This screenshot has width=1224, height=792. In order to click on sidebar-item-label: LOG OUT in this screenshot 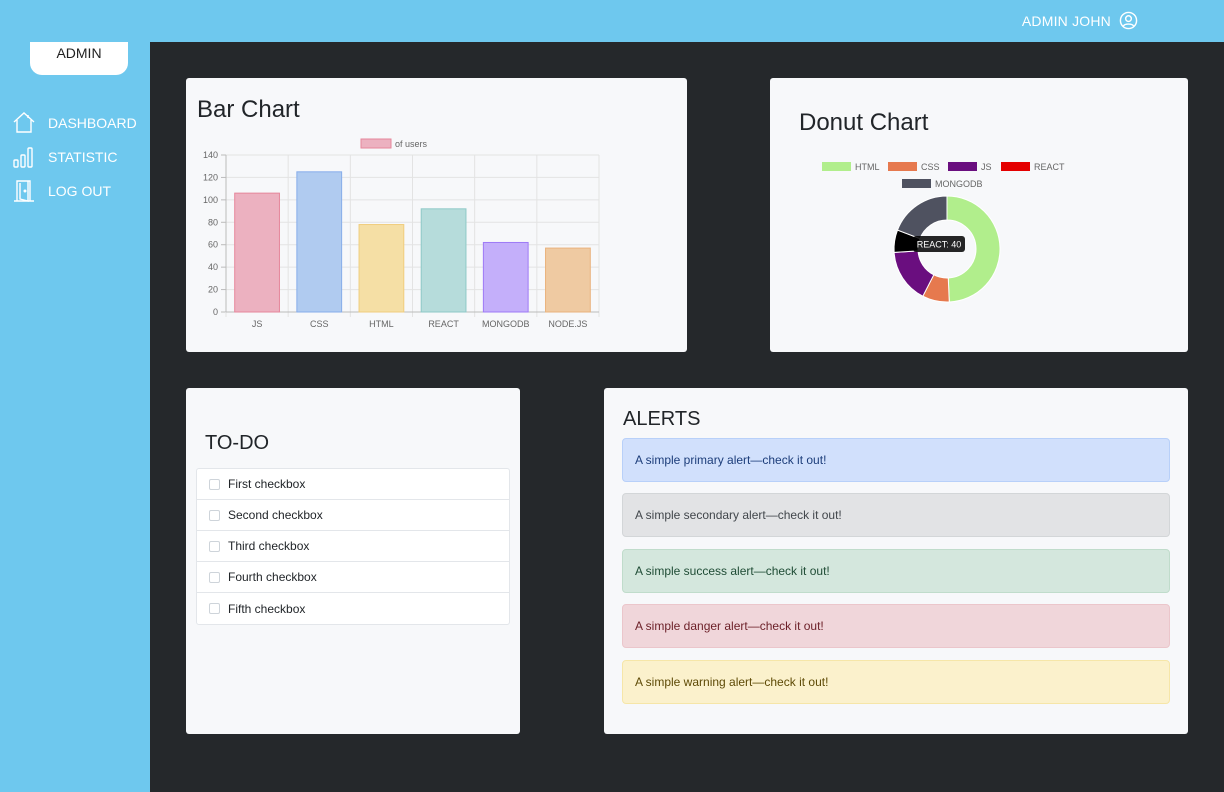, I will do `click(80, 191)`.